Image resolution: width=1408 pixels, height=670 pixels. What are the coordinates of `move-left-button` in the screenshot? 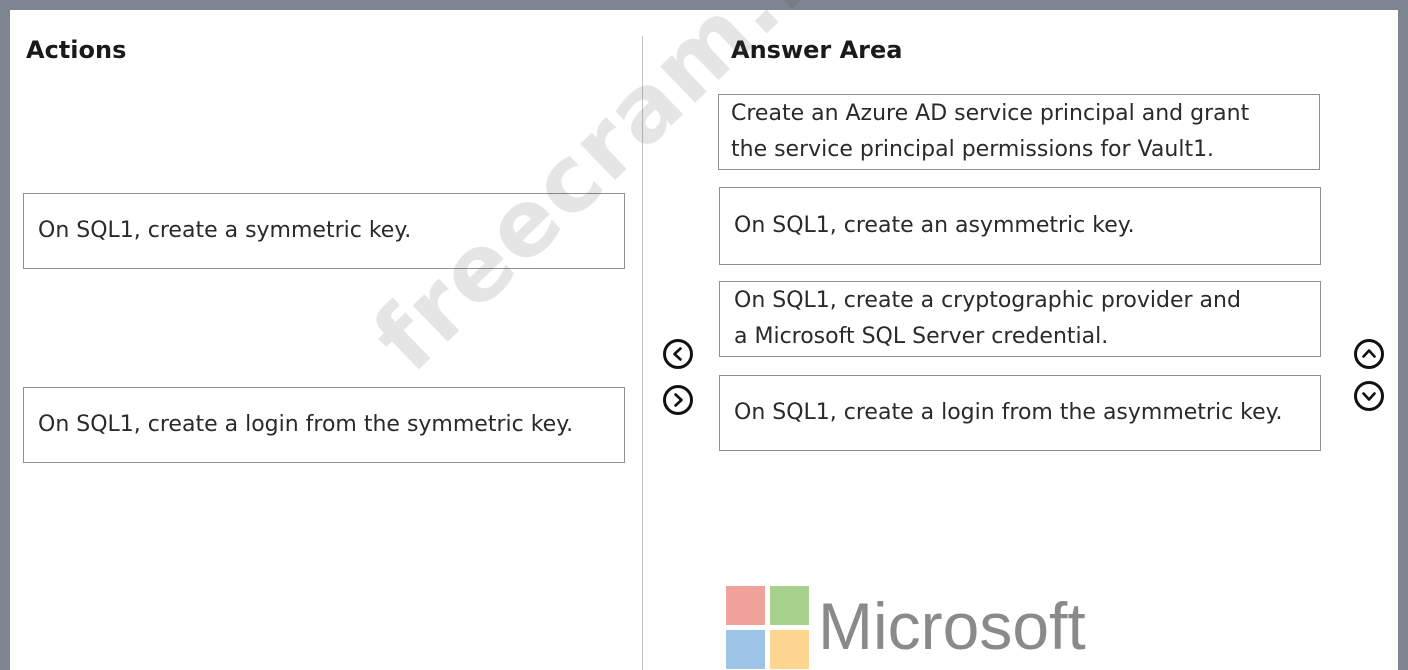 It's located at (678, 354).